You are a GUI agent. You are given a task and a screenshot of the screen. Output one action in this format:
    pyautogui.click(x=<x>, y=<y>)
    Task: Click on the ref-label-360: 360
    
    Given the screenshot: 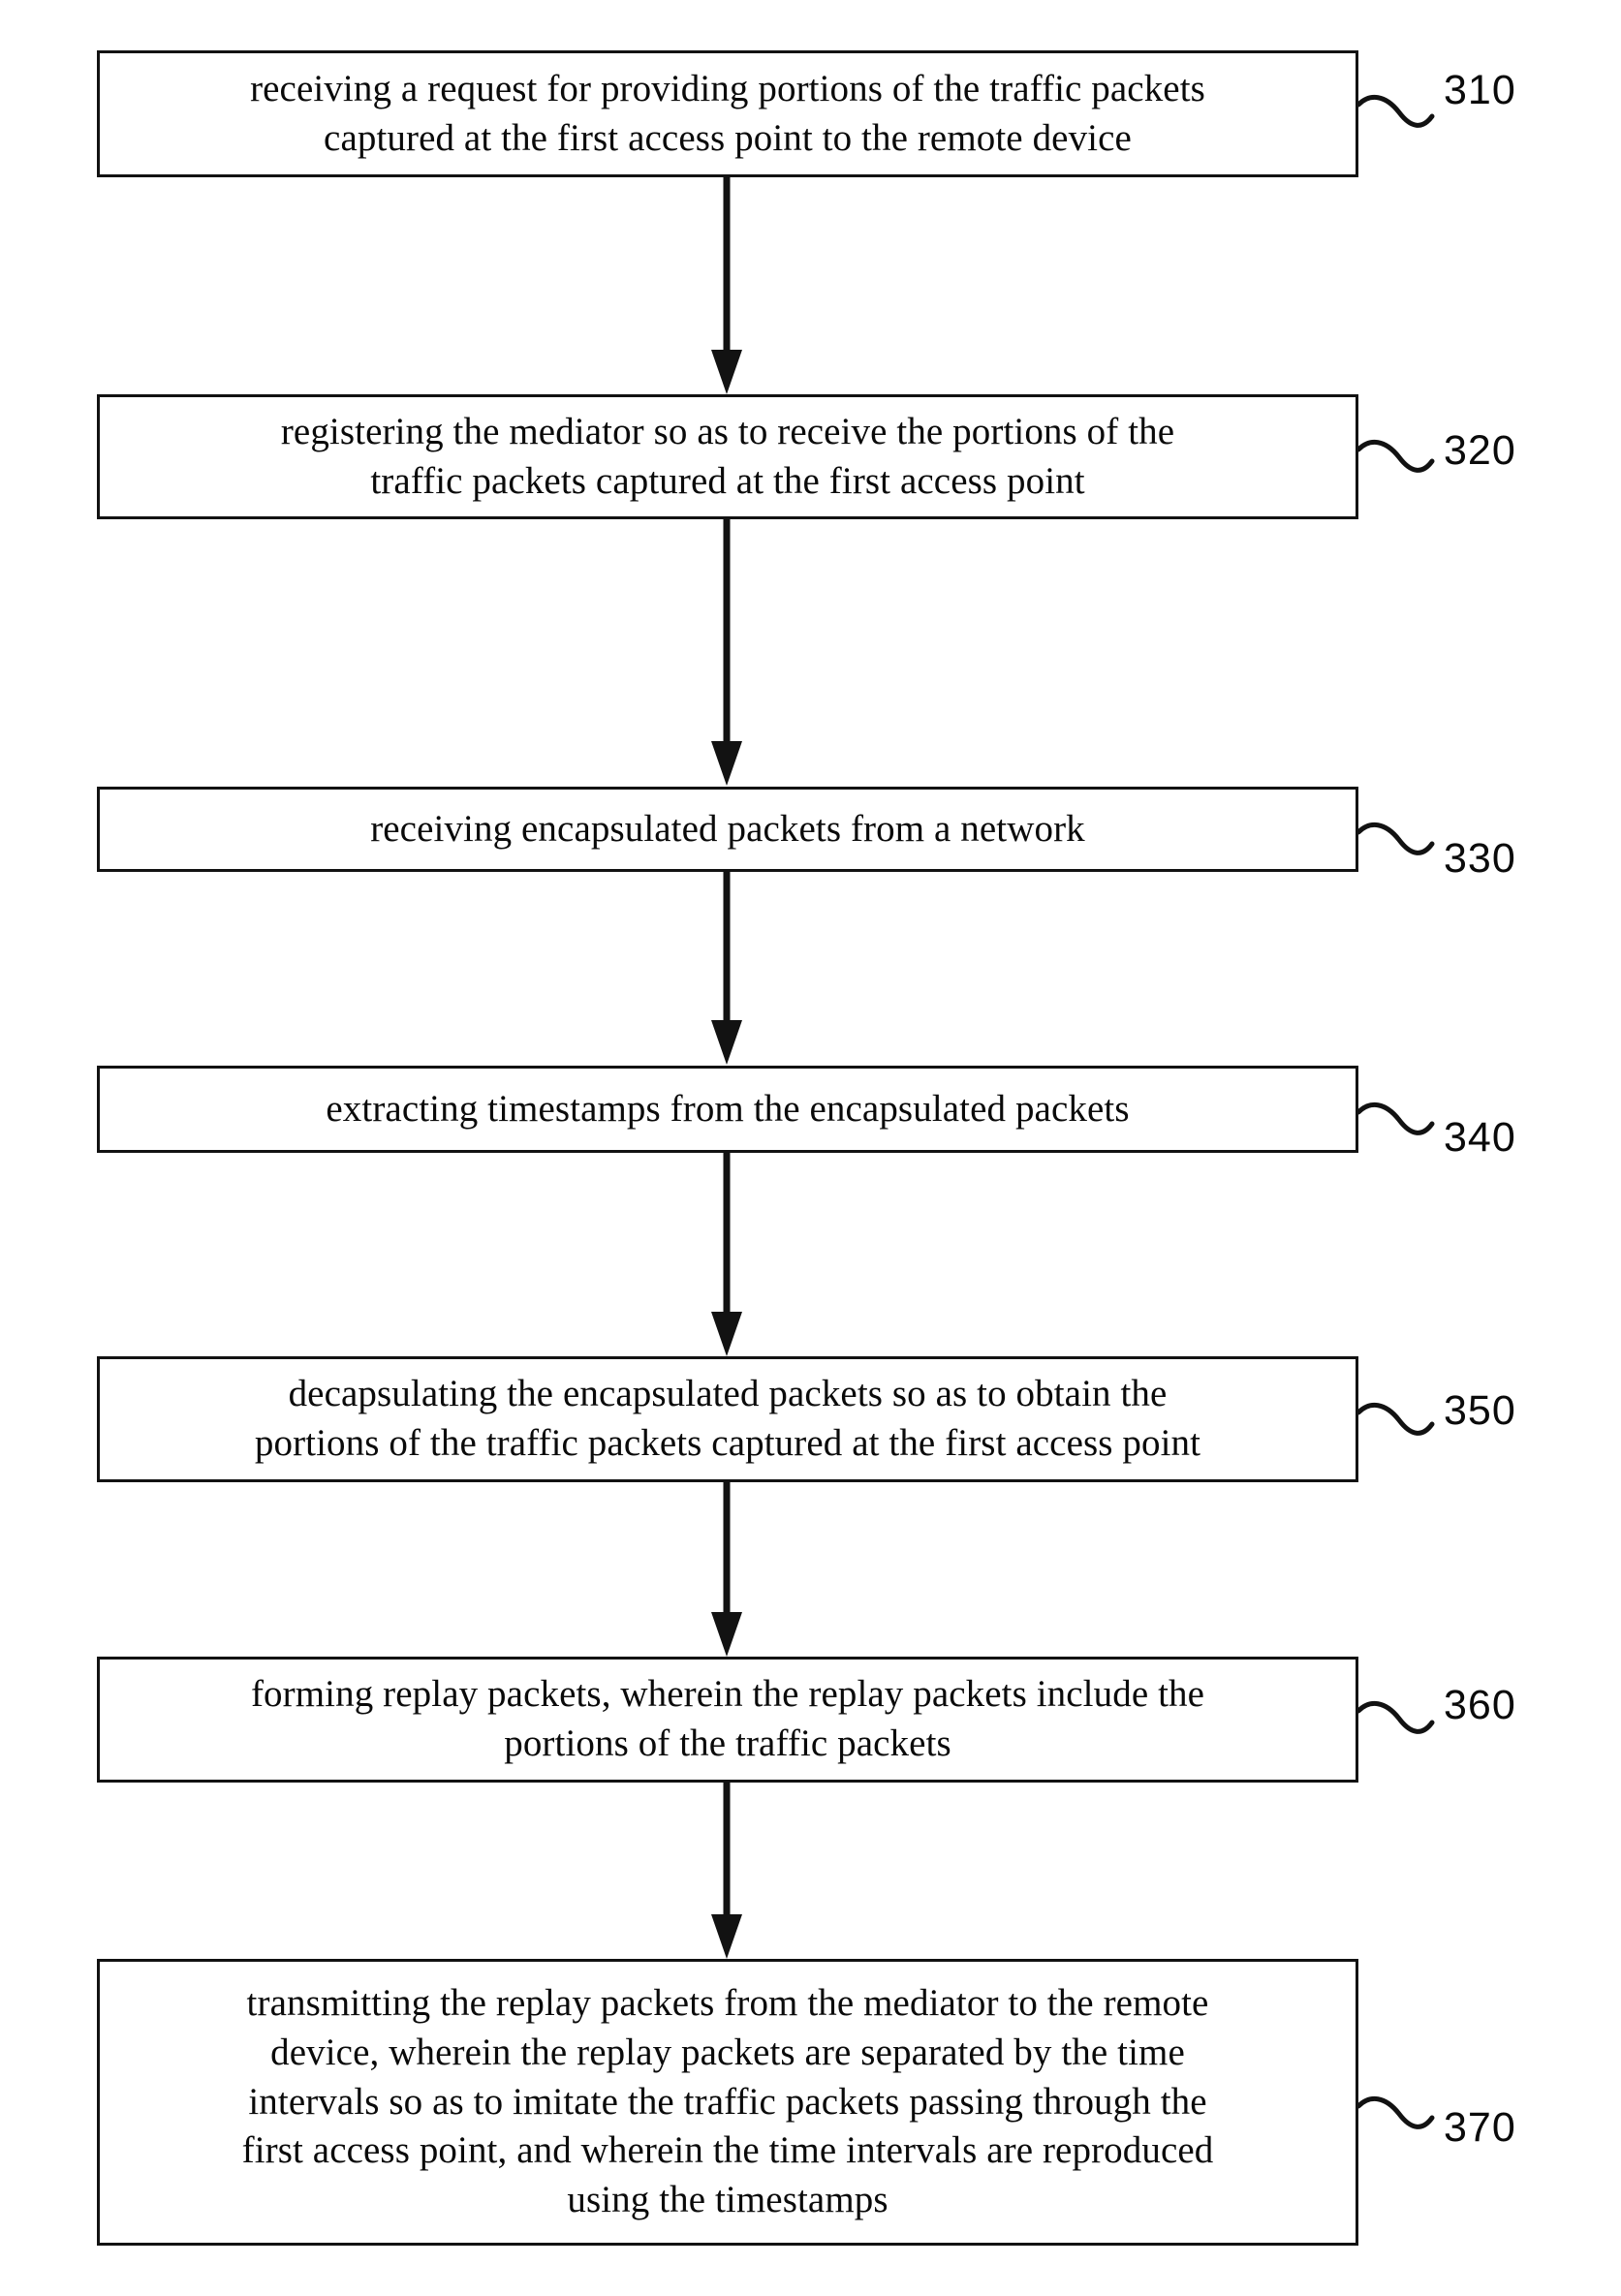 What is the action you would take?
    pyautogui.click(x=1480, y=1705)
    